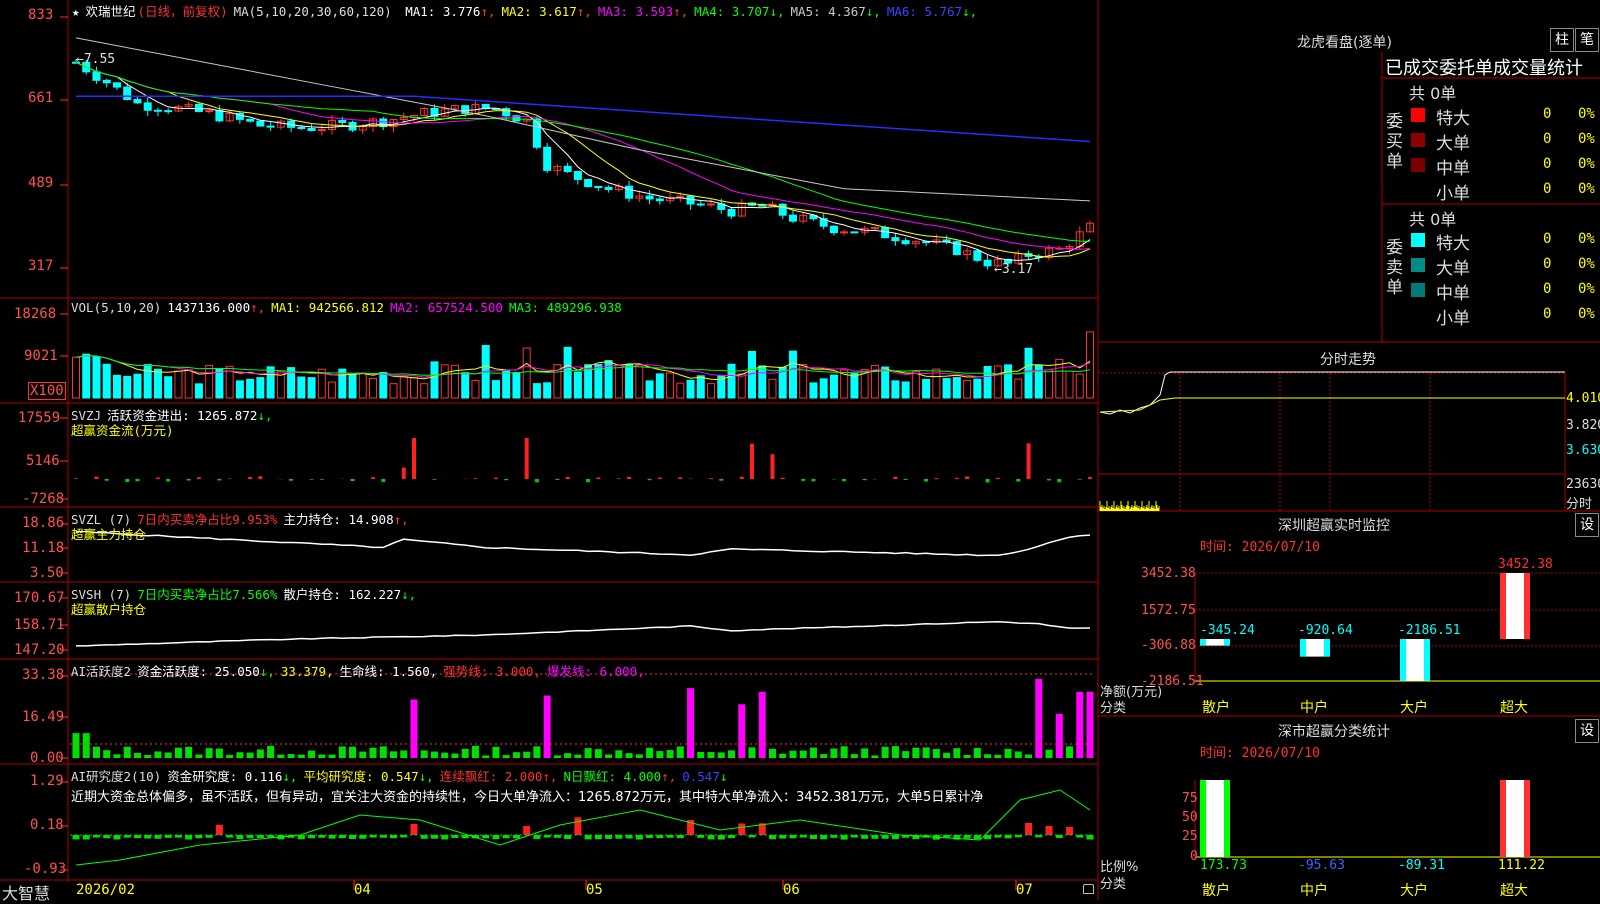 The width and height of the screenshot is (1600, 904). Describe the element at coordinates (1587, 40) in the screenshot. I see `tick-view-button: 笔` at that location.